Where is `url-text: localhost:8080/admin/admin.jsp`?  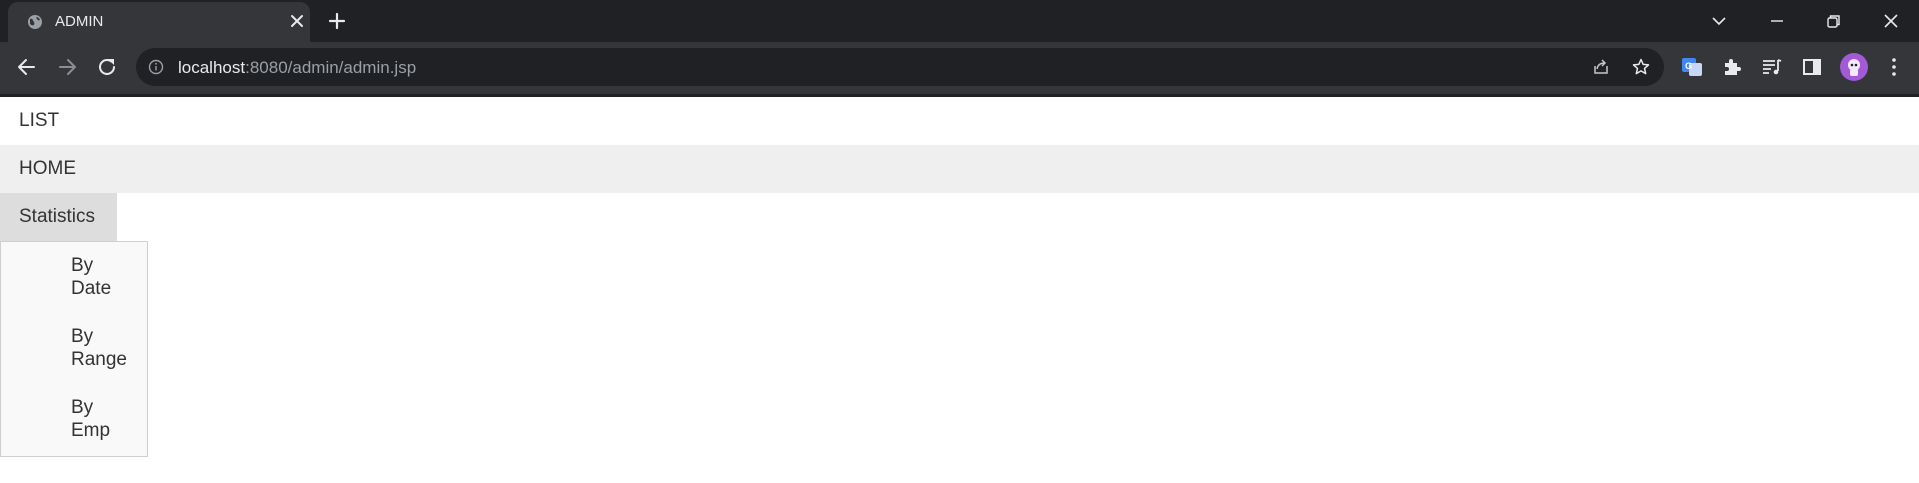
url-text: localhost:8080/admin/admin.jsp is located at coordinates (297, 68).